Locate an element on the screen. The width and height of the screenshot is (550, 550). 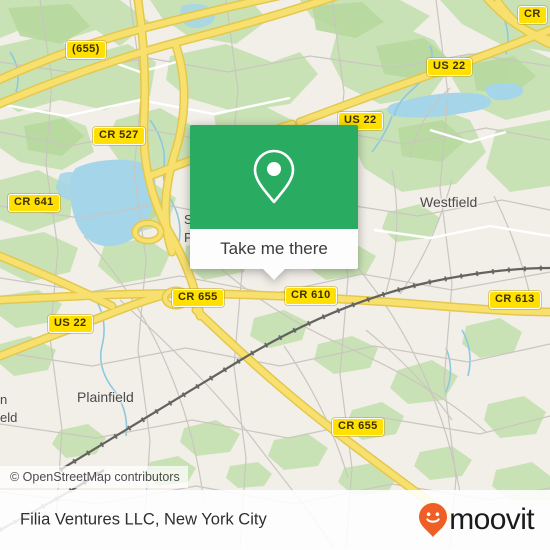
popup-pointer-tail is located at coordinates (274, 274).